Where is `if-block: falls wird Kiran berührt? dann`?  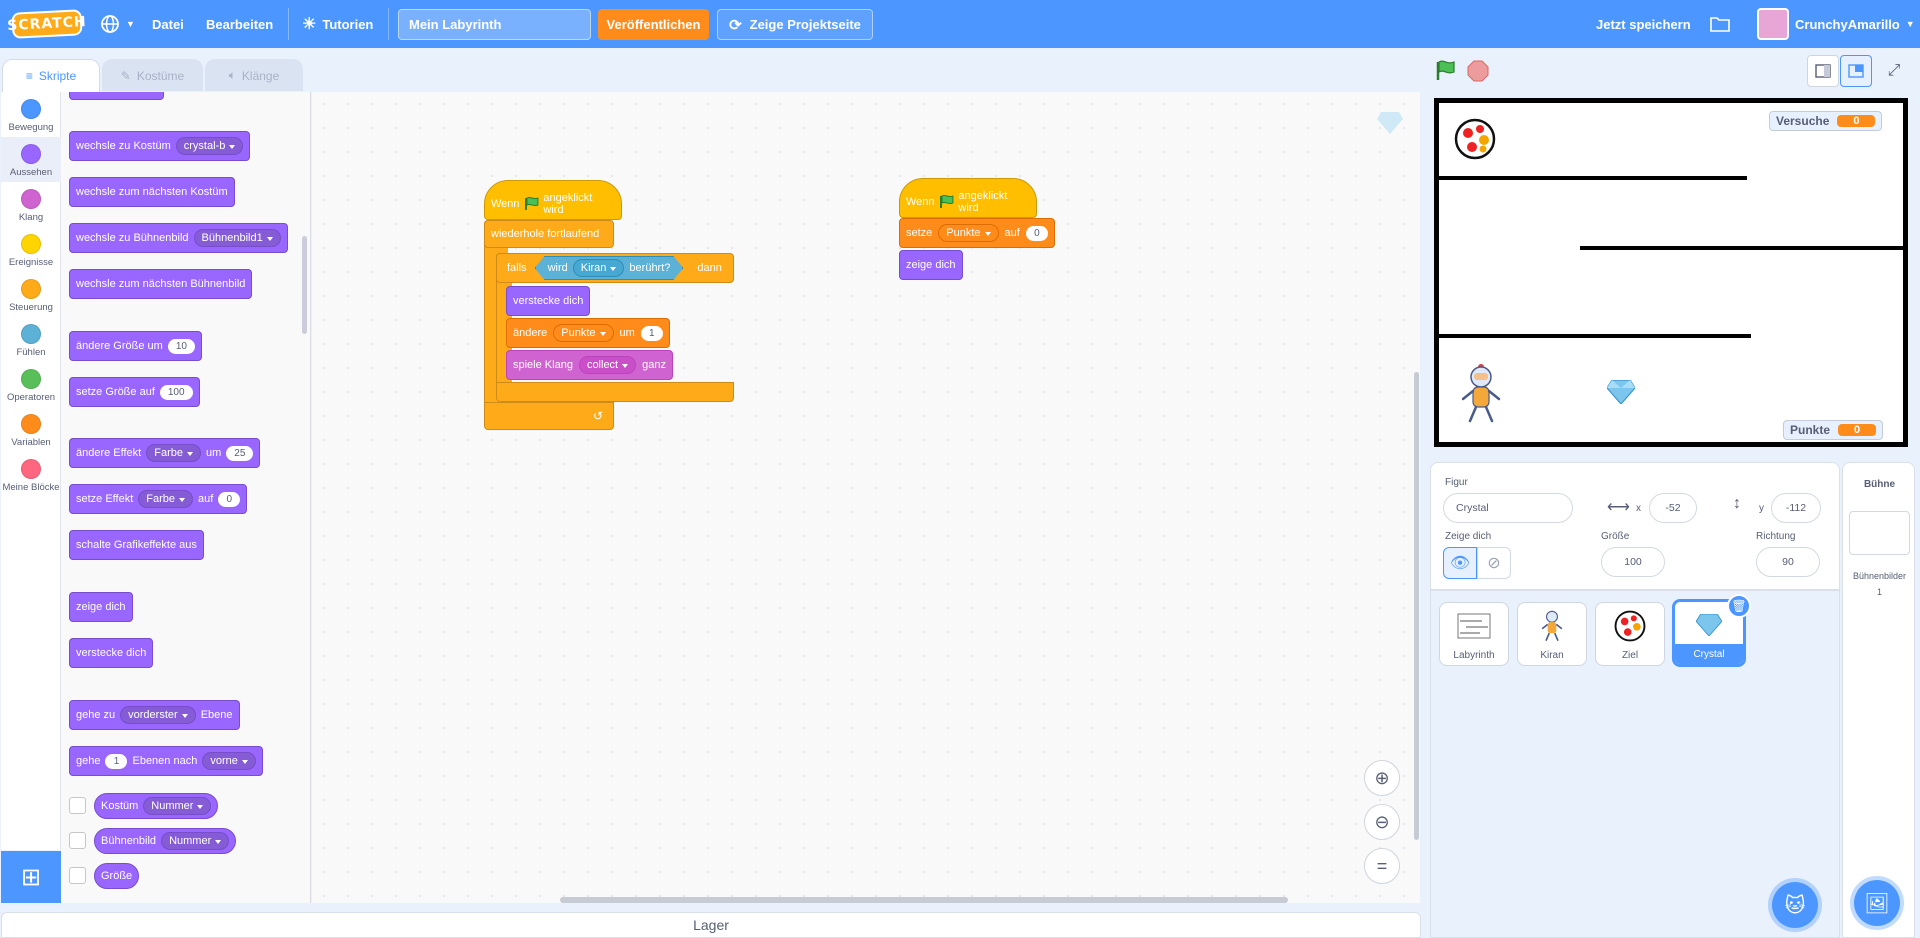 if-block: falls wird Kiran berührt? dann is located at coordinates (615, 268).